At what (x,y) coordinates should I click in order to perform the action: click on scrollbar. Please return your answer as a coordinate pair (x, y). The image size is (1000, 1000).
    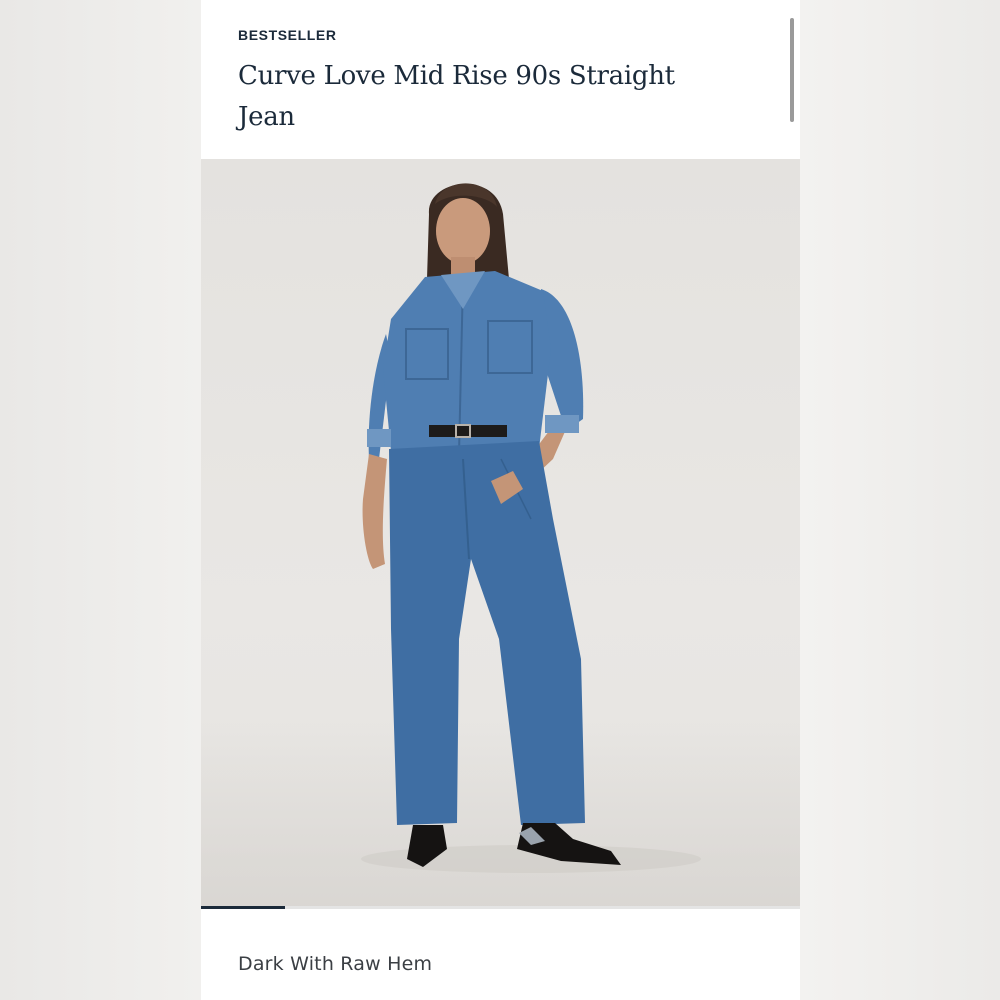
    Looking at the image, I should click on (792, 70).